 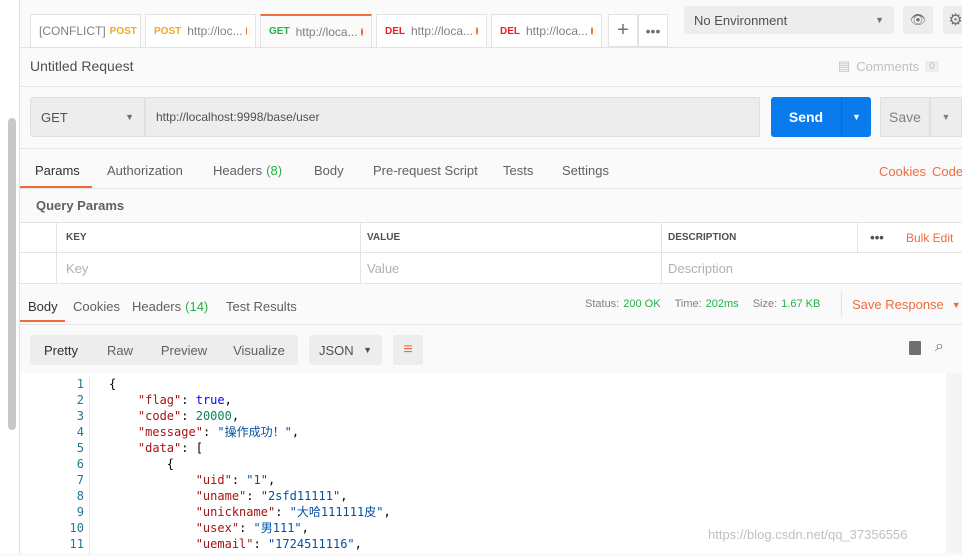 What do you see at coordinates (145, 170) in the screenshot?
I see `tab-authorization: Authorization` at bounding box center [145, 170].